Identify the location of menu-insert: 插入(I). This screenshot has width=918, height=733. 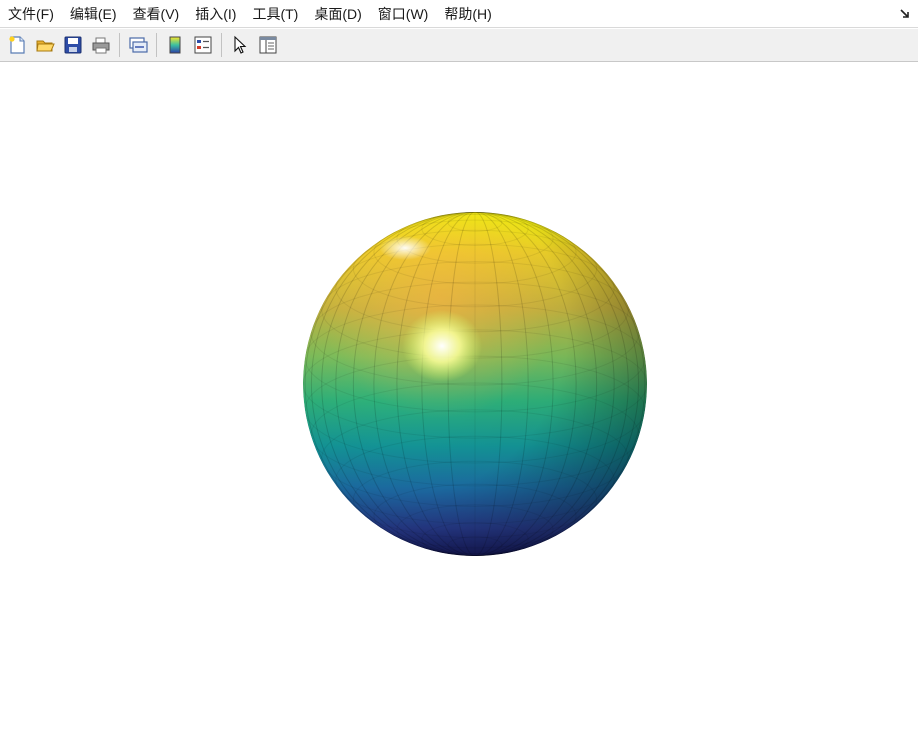
(215, 14).